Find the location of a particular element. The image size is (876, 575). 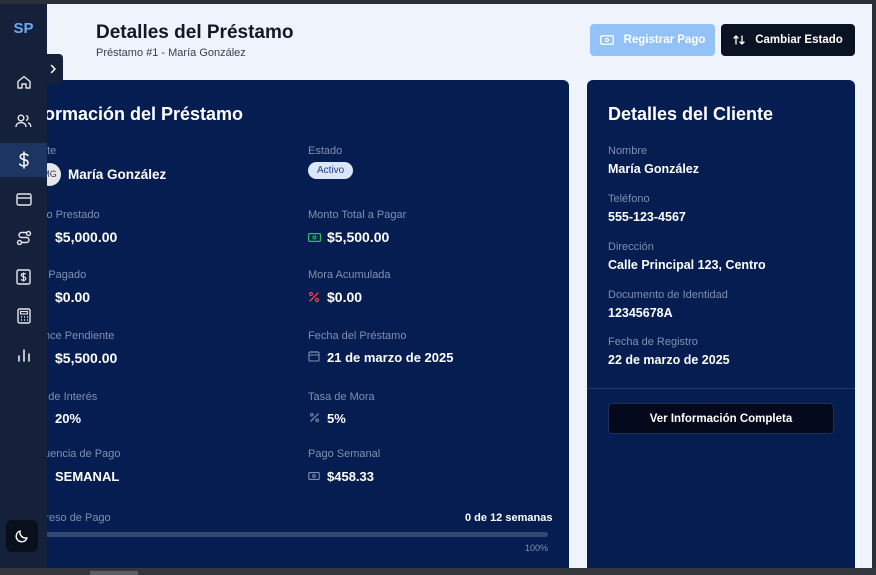

sidebar-item-reports is located at coordinates (23, 355).